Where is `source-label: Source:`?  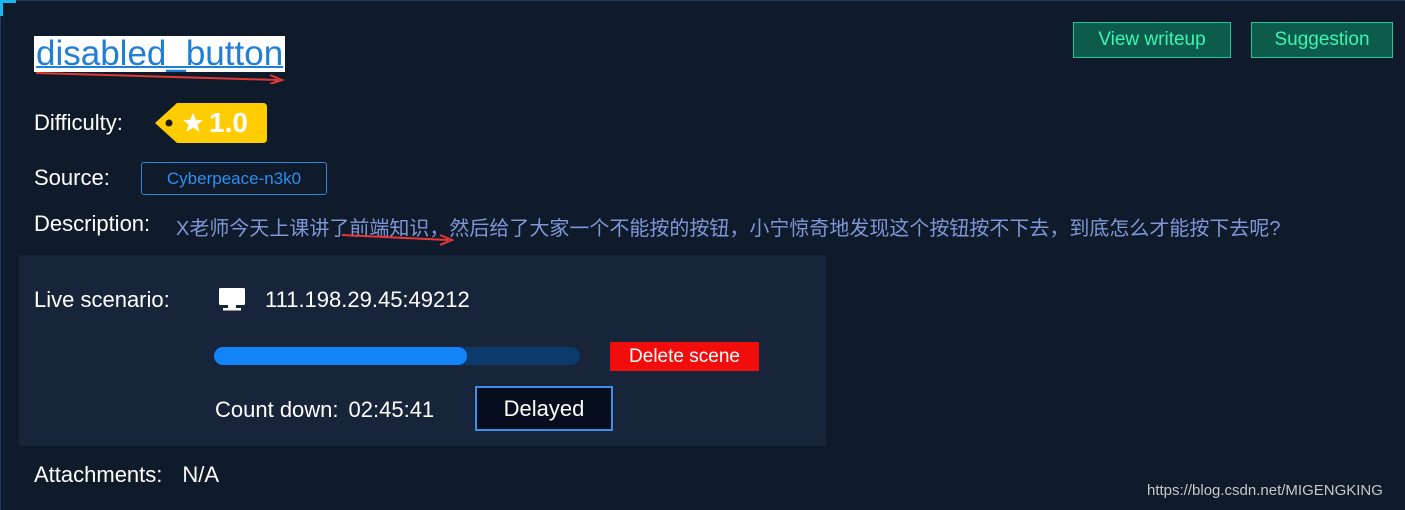 source-label: Source: is located at coordinates (72, 177).